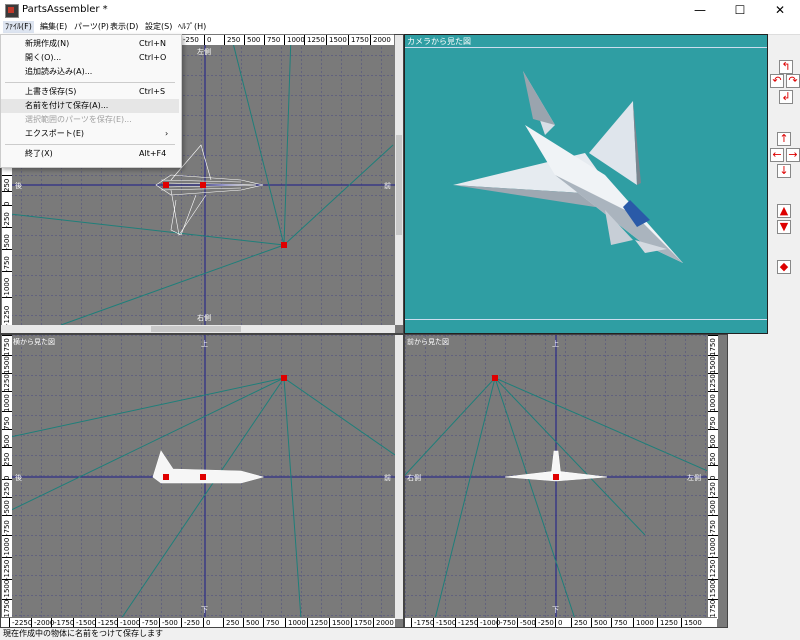  What do you see at coordinates (784, 171) in the screenshot?
I see `move-down-icon: ↓` at bounding box center [784, 171].